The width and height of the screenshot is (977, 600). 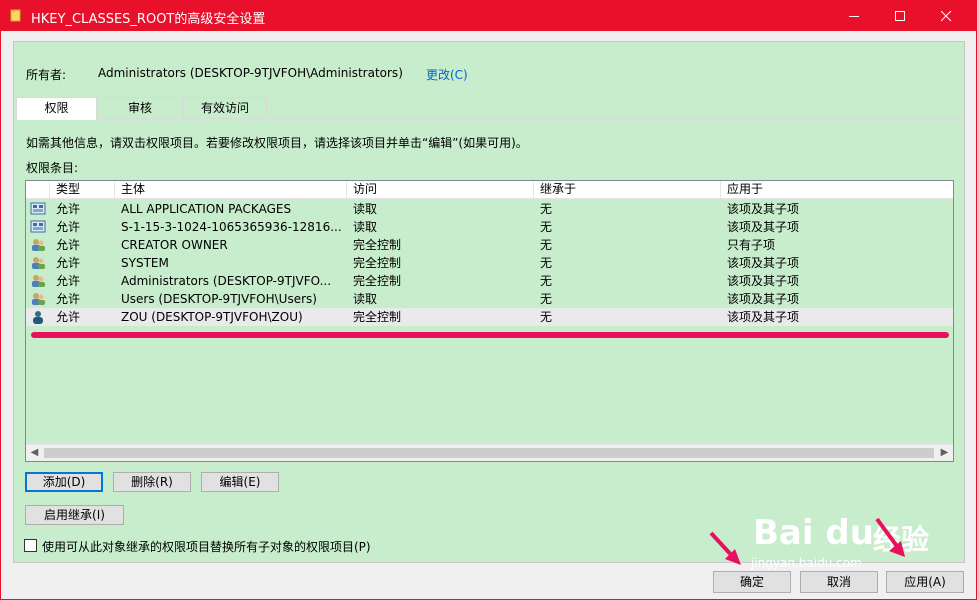 I want to click on row-principal: Users (DESKTOP-9TJVFOH\Users), so click(x=219, y=299).